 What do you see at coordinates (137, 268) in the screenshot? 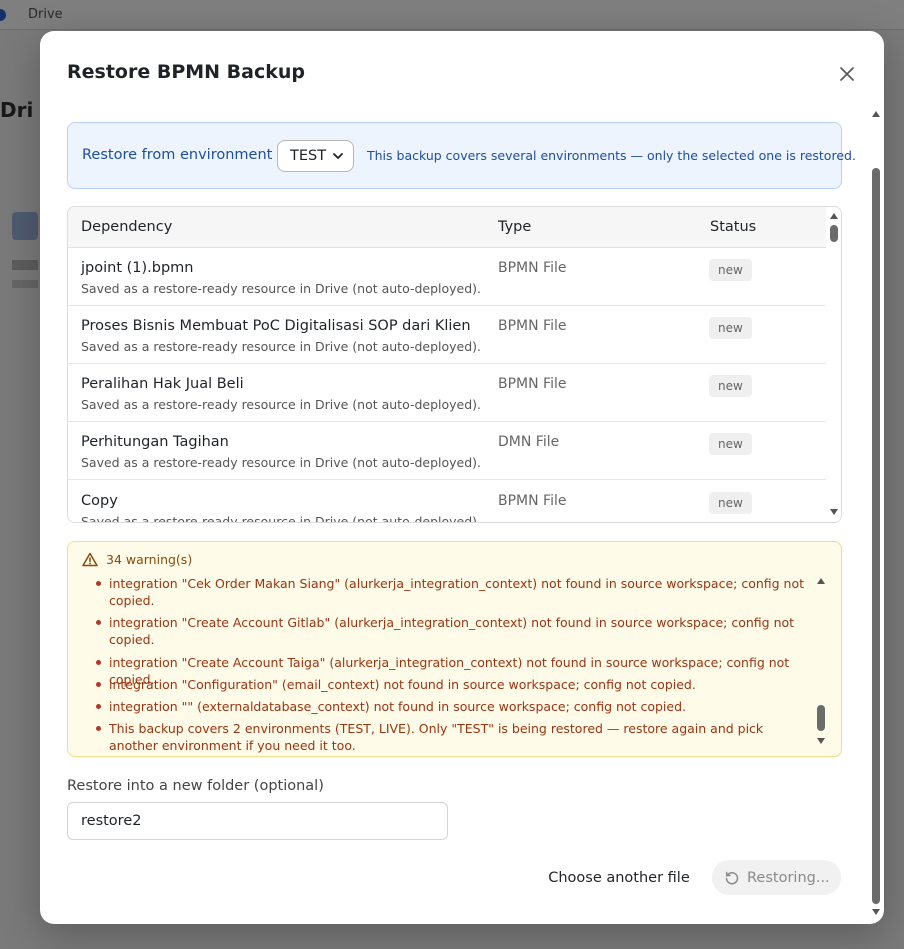
I see `dependency-name: jpoint (1).bpmn` at bounding box center [137, 268].